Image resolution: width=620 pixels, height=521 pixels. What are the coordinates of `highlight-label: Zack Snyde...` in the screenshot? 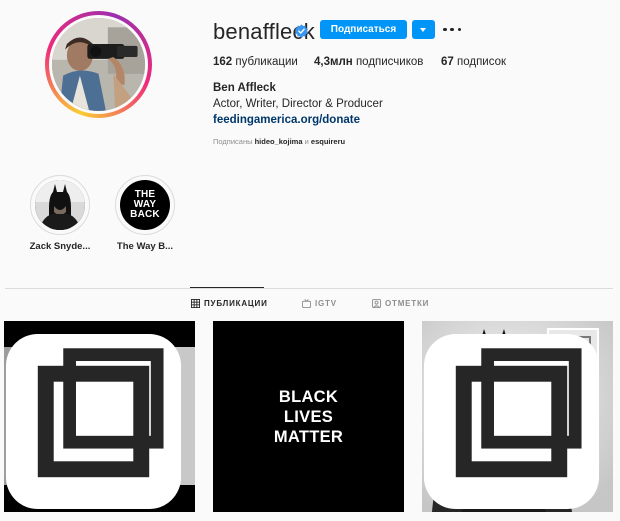 It's located at (60, 246).